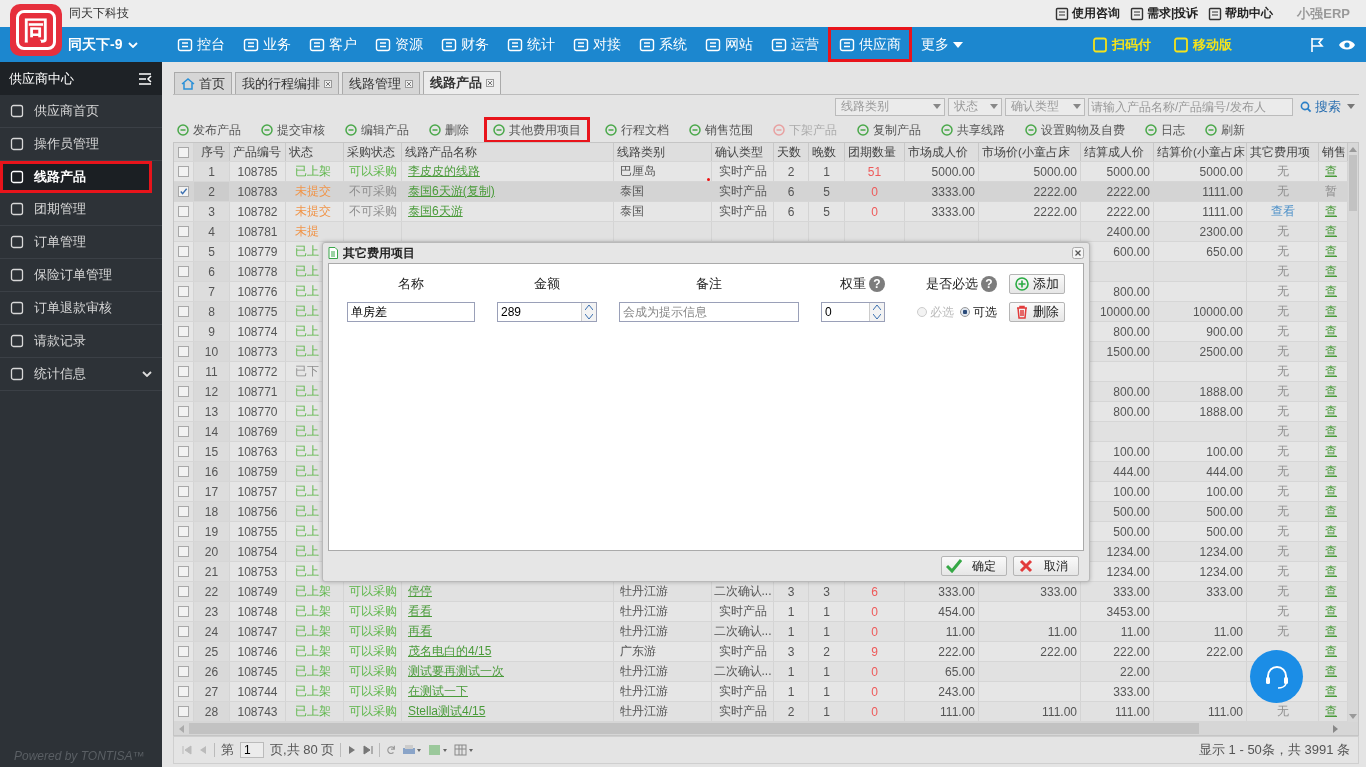 The image size is (1366, 767). What do you see at coordinates (451, 191) in the screenshot?
I see `product-link: 泰国6天游(复制)` at bounding box center [451, 191].